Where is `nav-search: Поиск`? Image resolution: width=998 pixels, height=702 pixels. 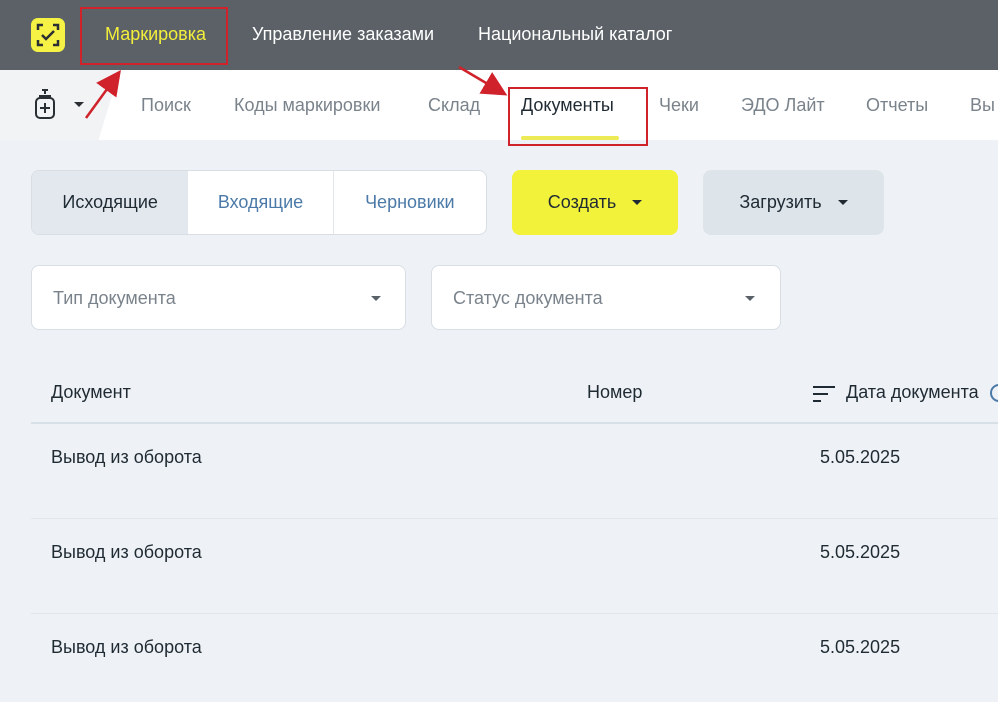
nav-search: Поиск is located at coordinates (166, 105).